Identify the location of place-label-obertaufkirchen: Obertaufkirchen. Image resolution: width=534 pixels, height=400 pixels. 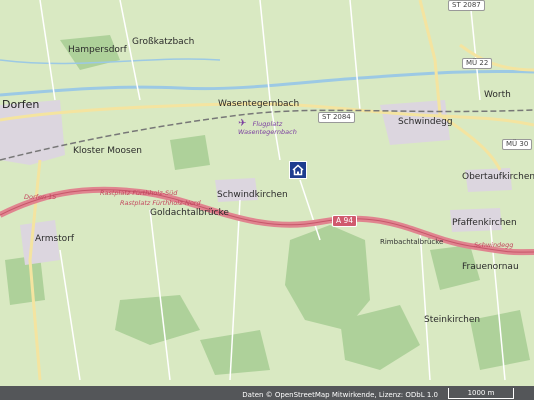
(498, 177).